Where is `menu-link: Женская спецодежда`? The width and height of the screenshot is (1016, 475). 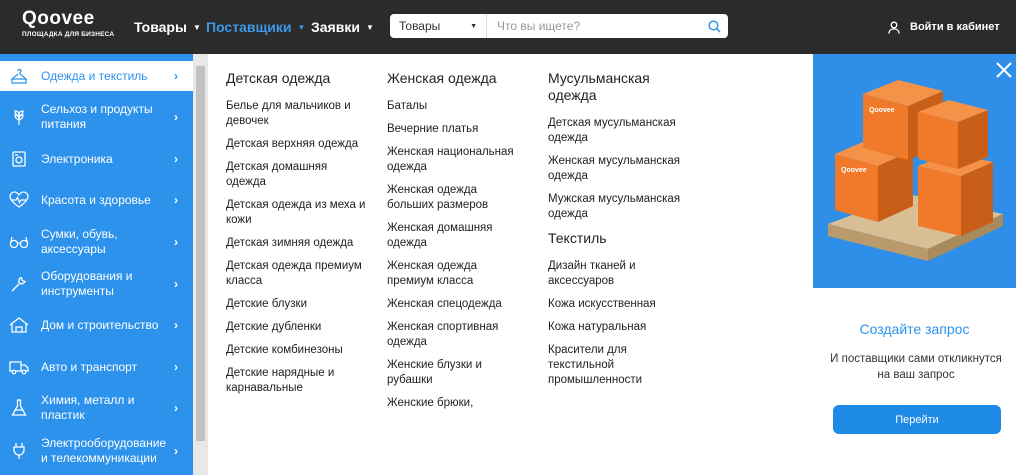 menu-link: Женская спецодежда is located at coordinates (457, 304).